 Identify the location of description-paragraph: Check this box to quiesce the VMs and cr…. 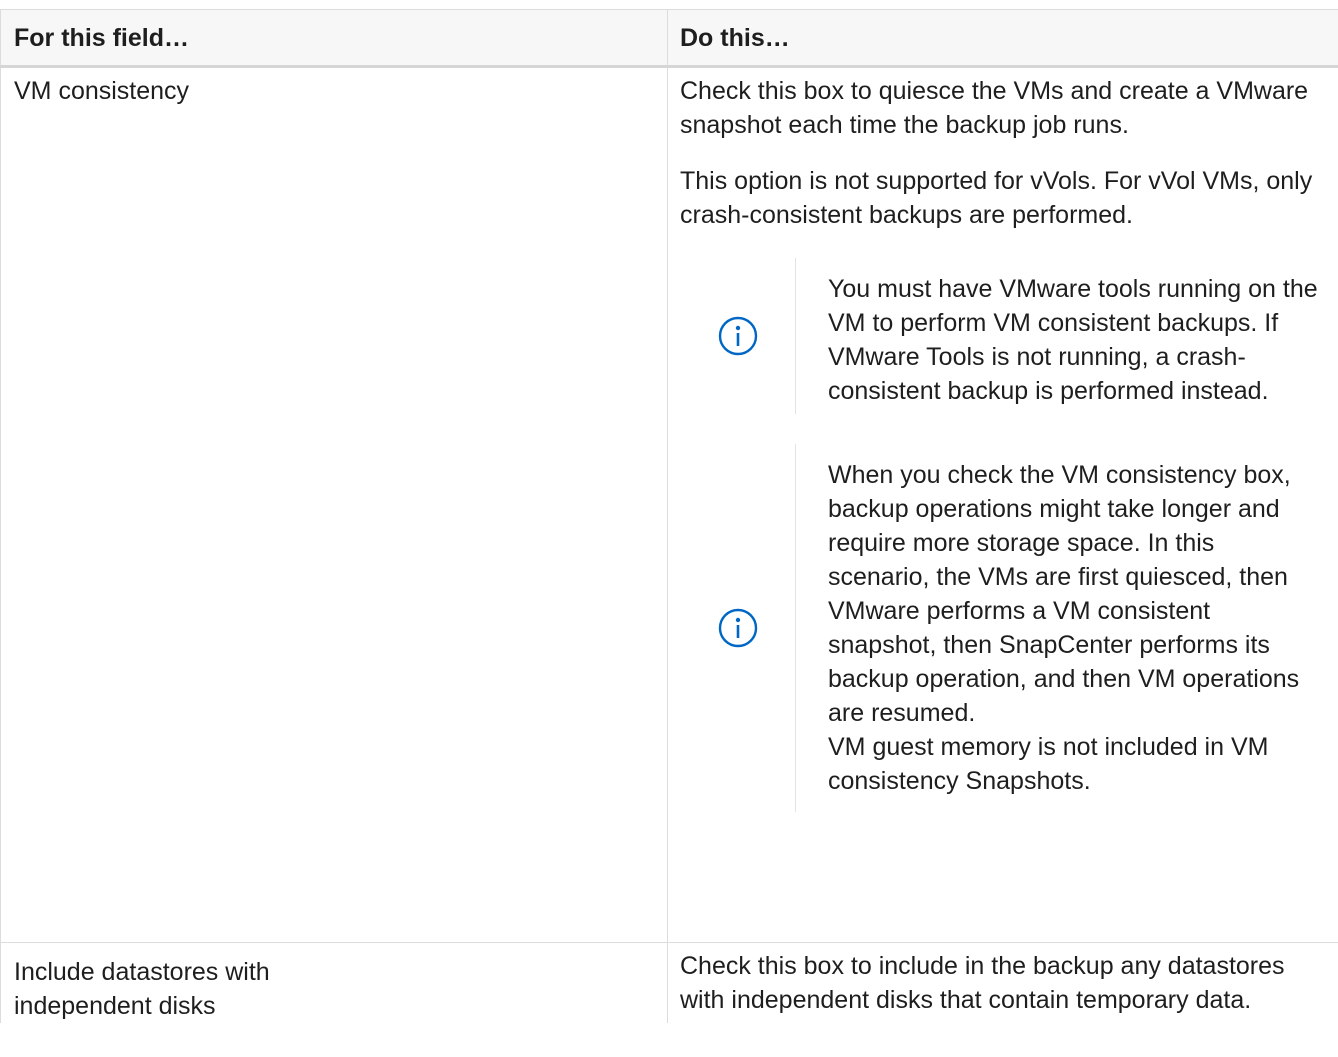
(994, 108).